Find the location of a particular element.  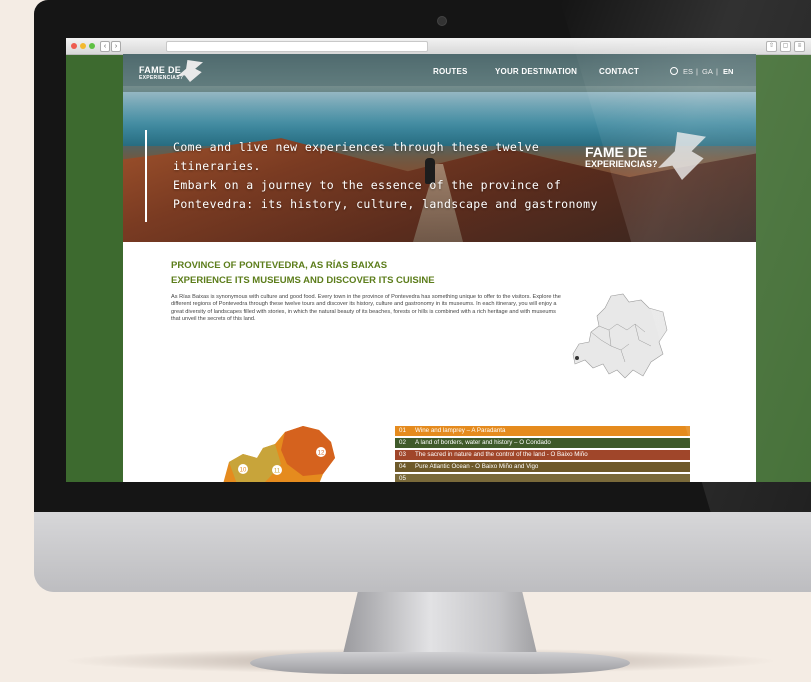

logo-main-text: FAME DE is located at coordinates (160, 70).